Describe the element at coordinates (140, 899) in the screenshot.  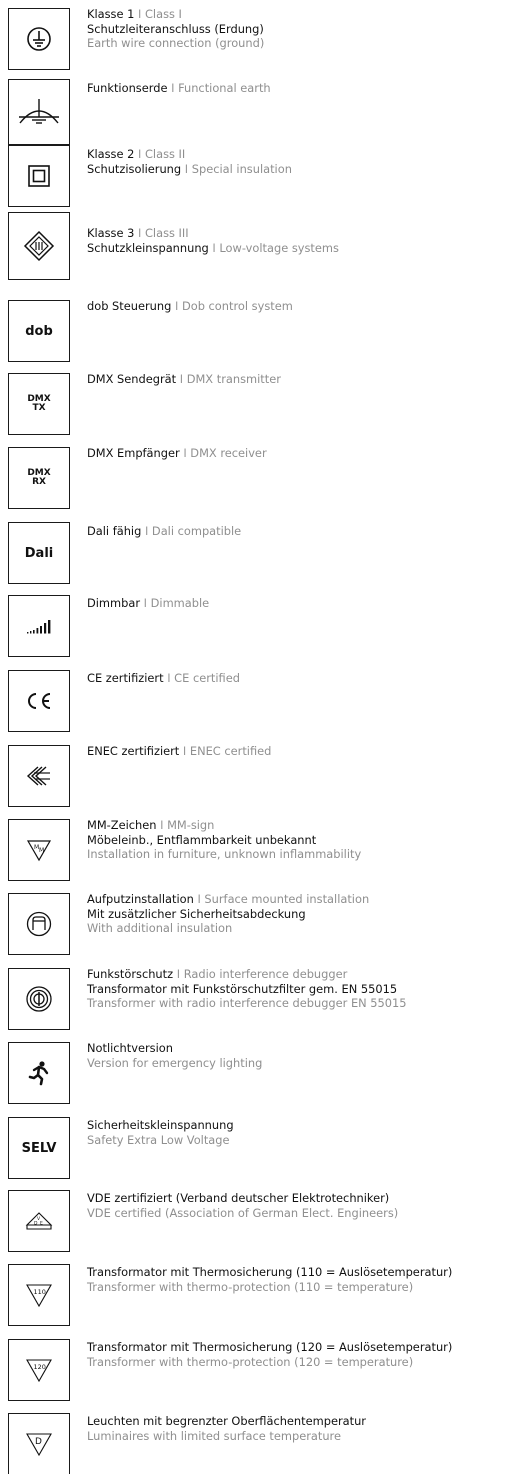
I see `title-de: Aufputzinstallation` at that location.